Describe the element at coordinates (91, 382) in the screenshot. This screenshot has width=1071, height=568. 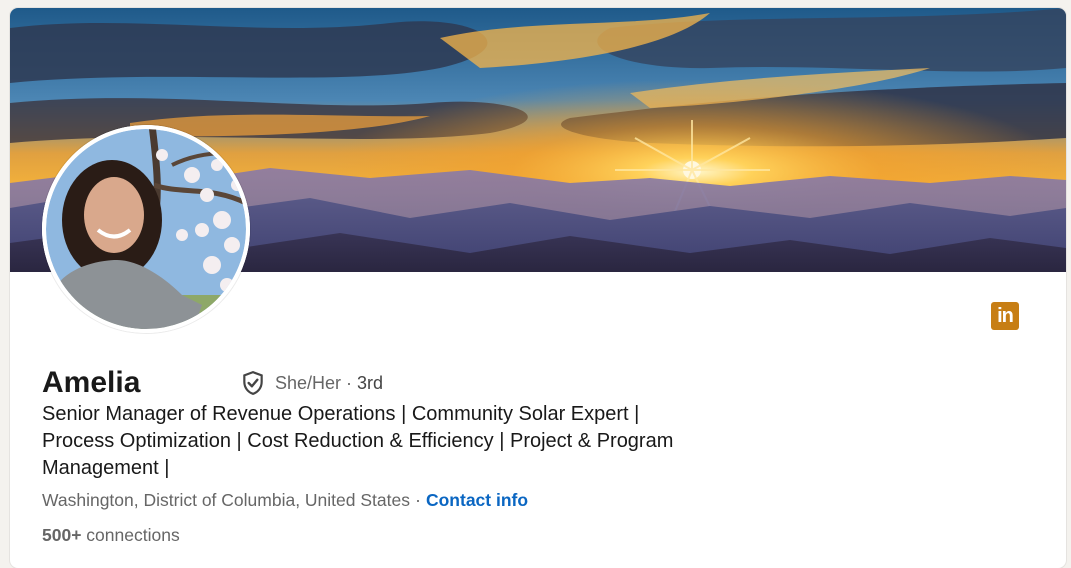
I see `profile-name: Amelia` at that location.